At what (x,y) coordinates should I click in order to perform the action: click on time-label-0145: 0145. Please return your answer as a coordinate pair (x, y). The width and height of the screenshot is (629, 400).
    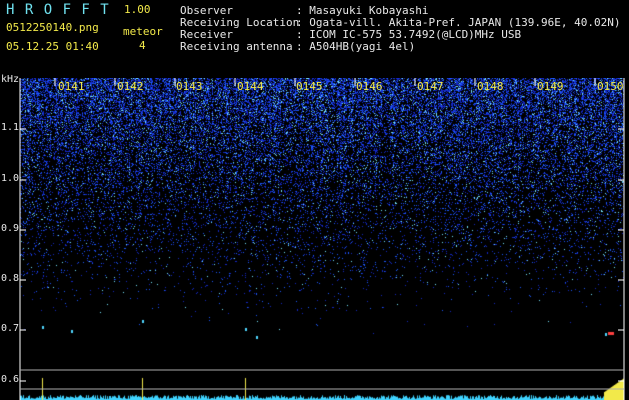
    Looking at the image, I should click on (309, 86).